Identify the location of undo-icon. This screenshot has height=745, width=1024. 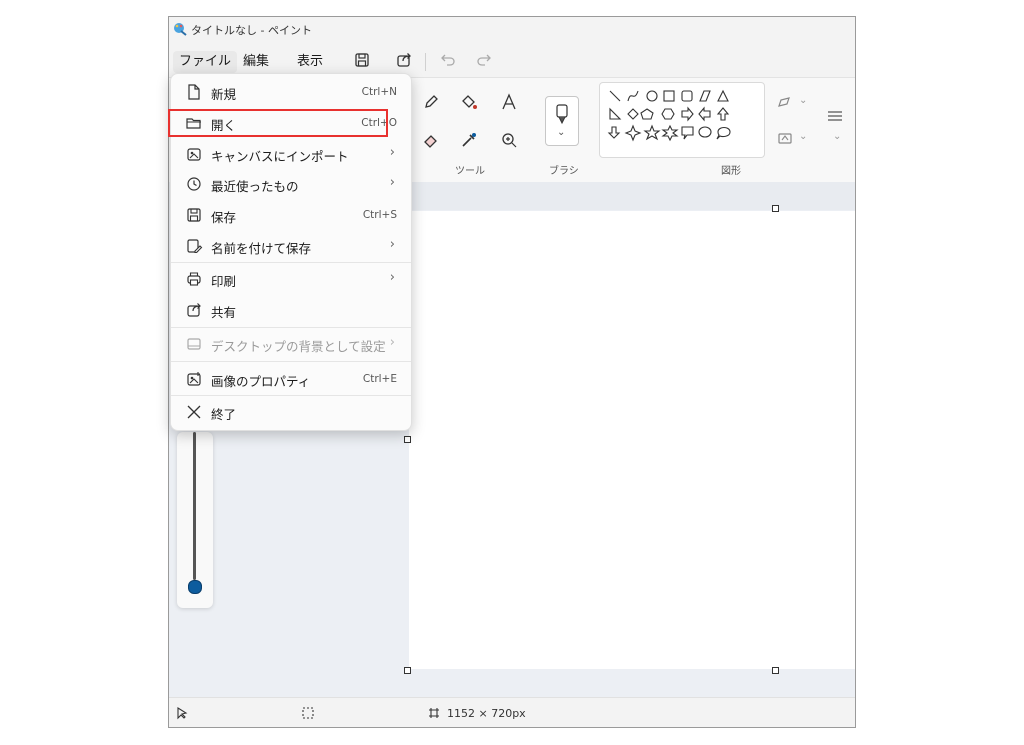
(448, 60).